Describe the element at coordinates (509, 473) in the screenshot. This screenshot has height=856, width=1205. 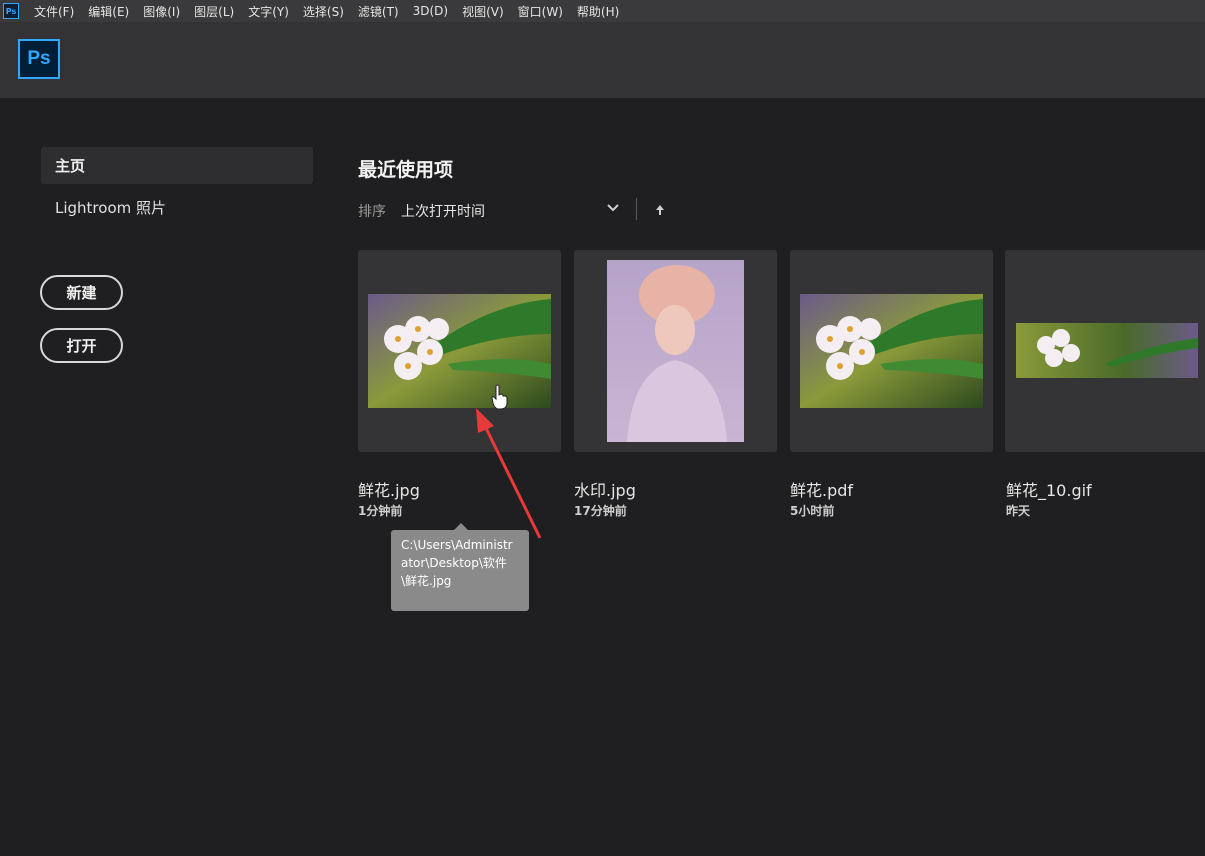
I see `annotation-arrow-icon` at that location.